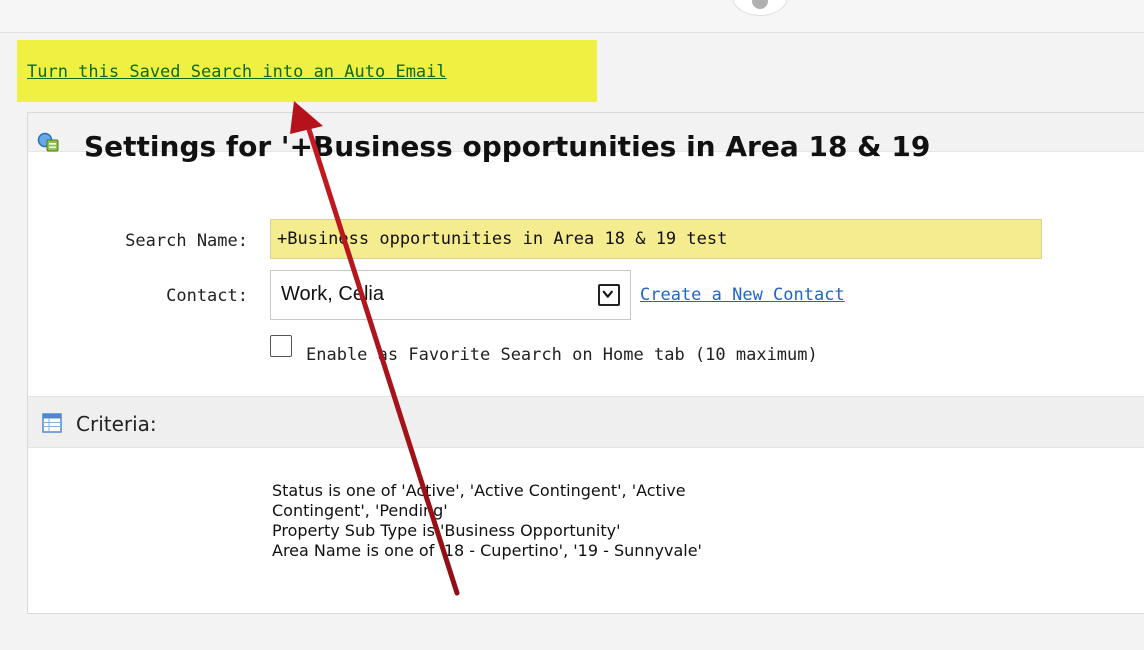 This screenshot has width=1144, height=650. What do you see at coordinates (572, 16) in the screenshot?
I see `browser-top-strip` at bounding box center [572, 16].